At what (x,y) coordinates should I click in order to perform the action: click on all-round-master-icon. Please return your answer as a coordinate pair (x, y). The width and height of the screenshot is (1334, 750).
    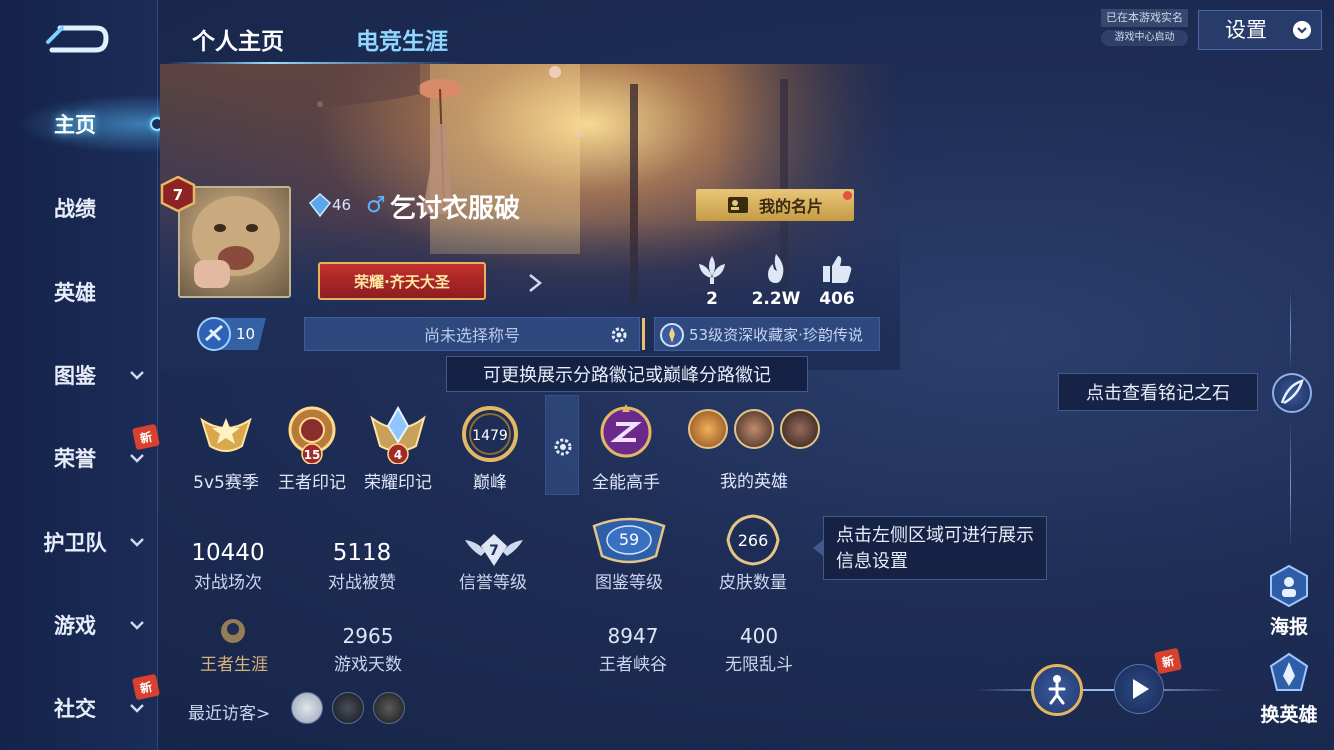
    Looking at the image, I should click on (626, 431).